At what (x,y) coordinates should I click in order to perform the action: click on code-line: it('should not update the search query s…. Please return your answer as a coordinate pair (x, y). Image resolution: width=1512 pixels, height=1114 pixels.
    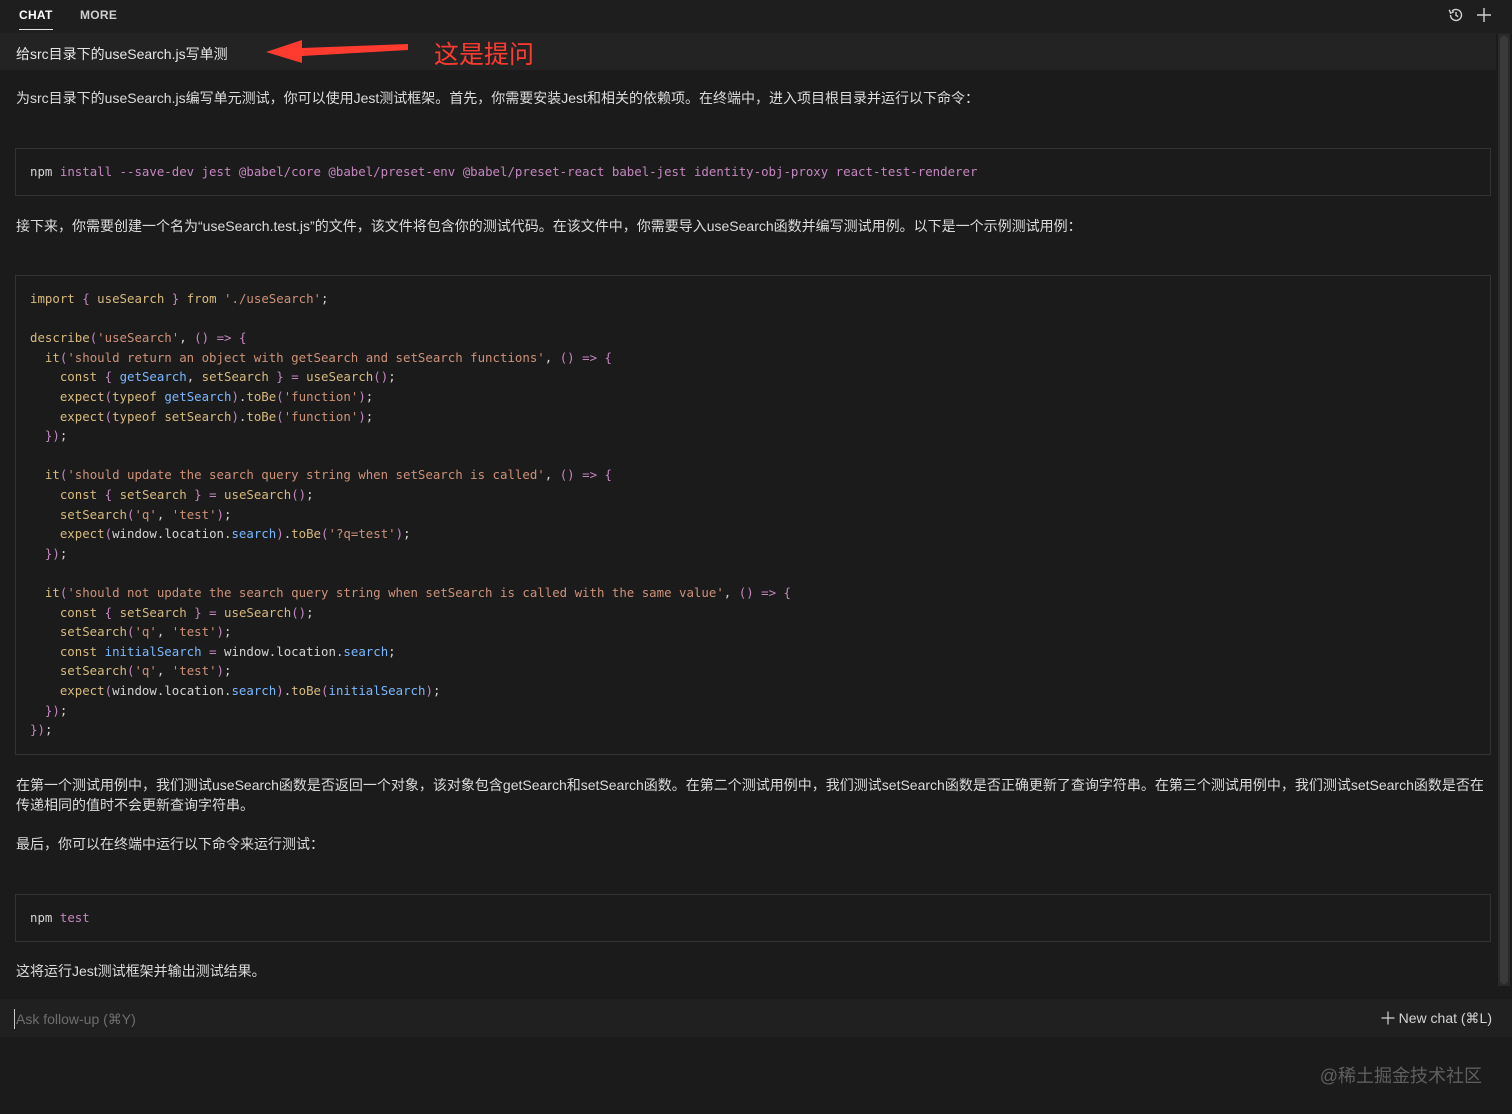
    Looking at the image, I should click on (417, 592).